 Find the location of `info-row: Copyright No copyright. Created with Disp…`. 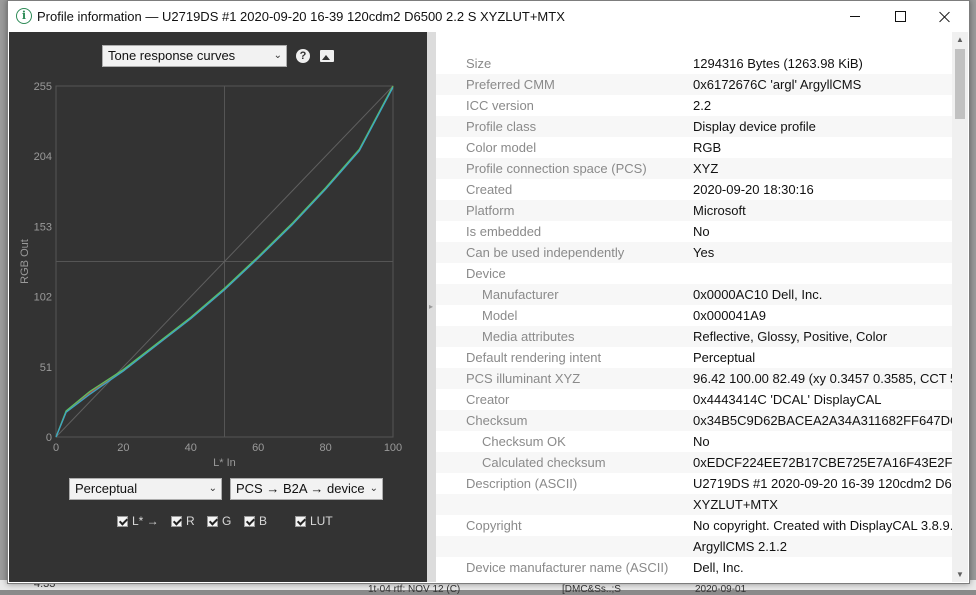

info-row: Copyright No copyright. Created with Disp… is located at coordinates (694, 525).